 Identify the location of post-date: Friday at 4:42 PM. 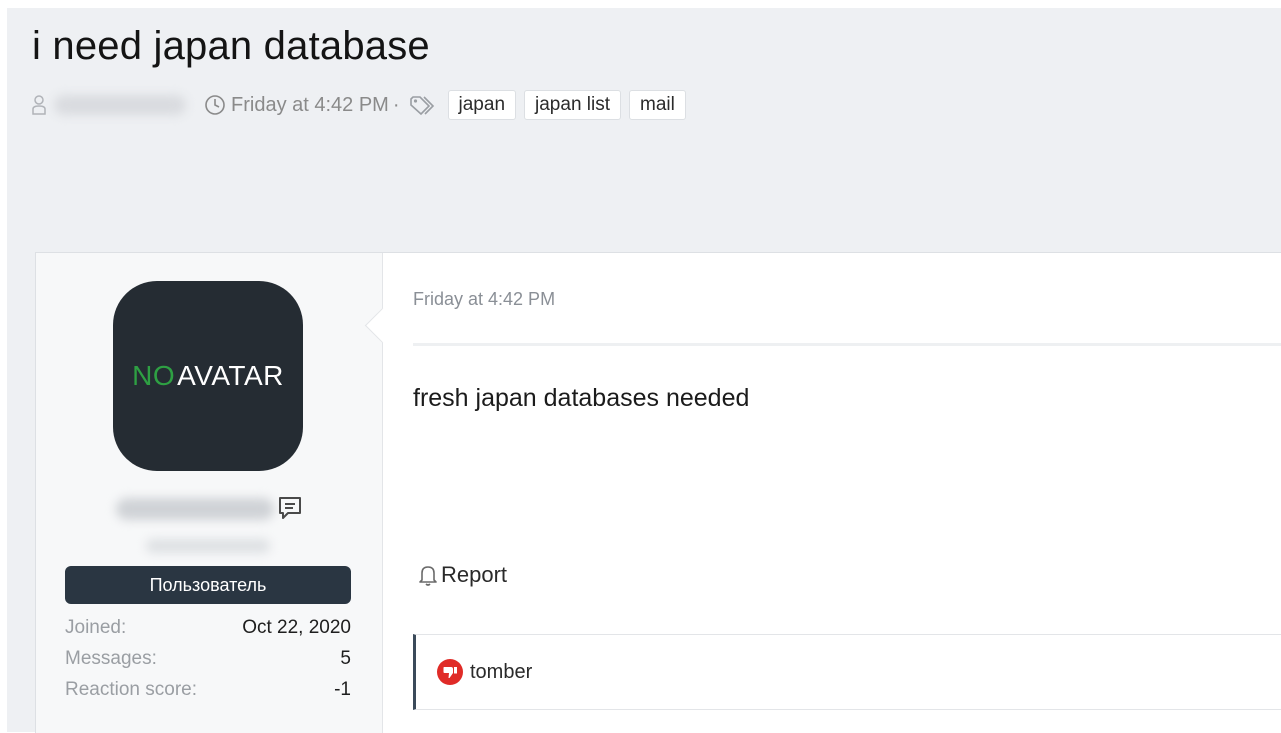
(484, 299).